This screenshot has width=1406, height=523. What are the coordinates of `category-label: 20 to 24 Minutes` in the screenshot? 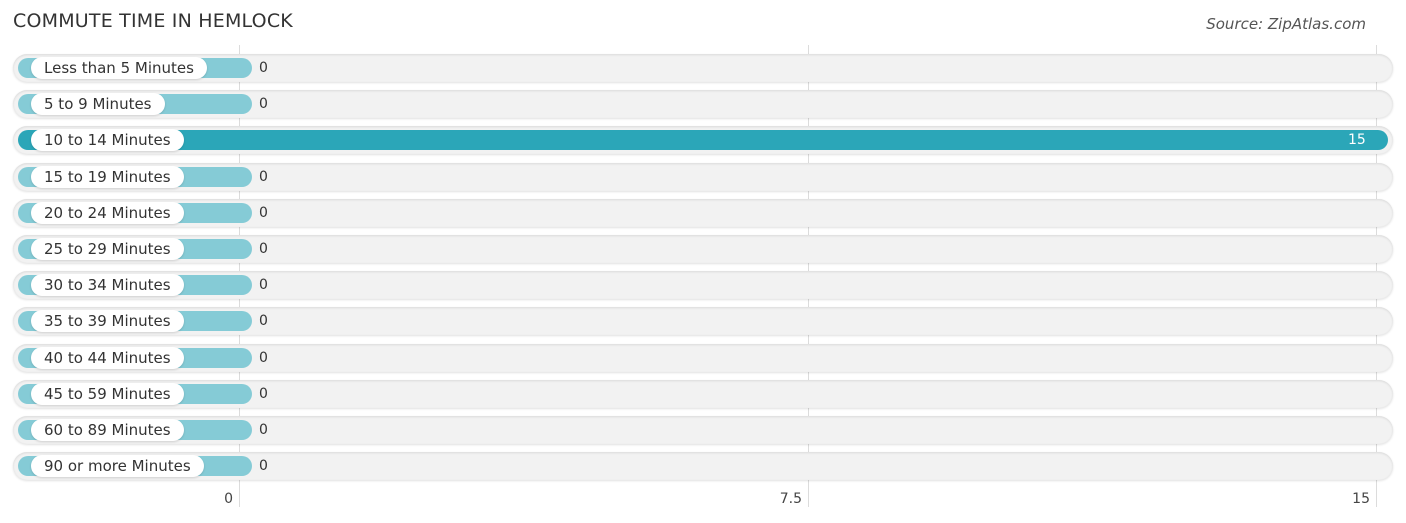 It's located at (107, 213).